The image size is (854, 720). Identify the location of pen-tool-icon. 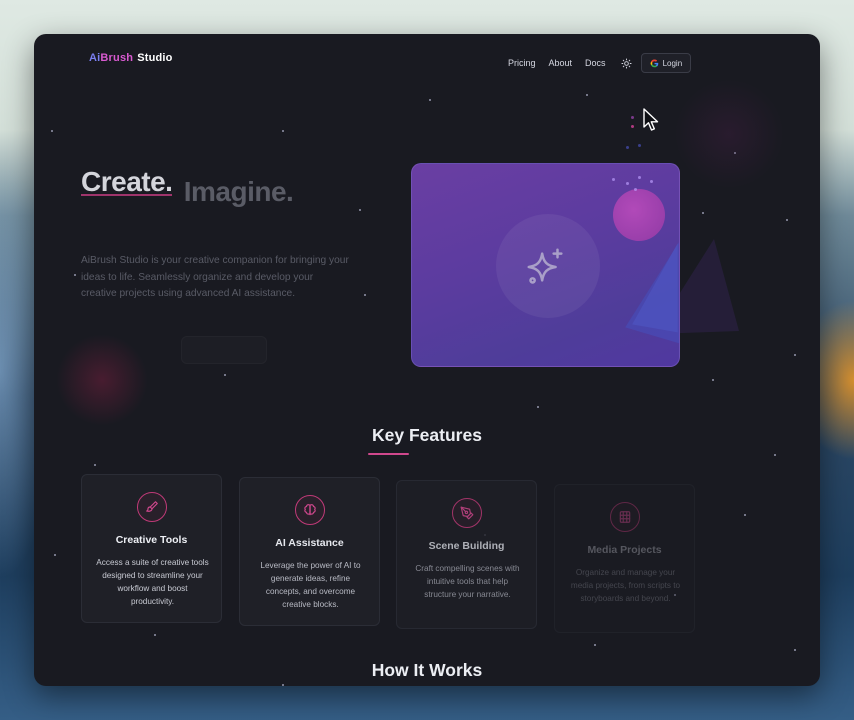
(467, 513).